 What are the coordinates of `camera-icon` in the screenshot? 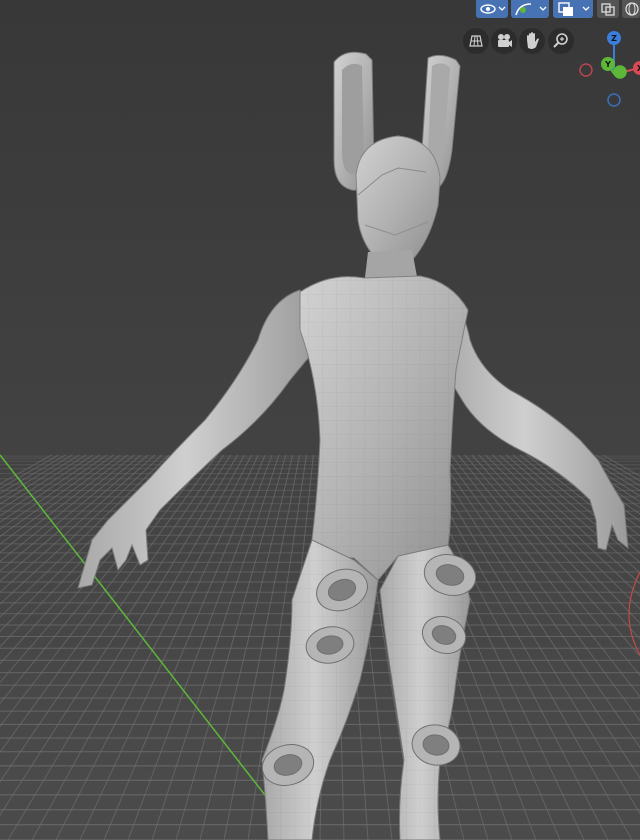 It's located at (505, 40).